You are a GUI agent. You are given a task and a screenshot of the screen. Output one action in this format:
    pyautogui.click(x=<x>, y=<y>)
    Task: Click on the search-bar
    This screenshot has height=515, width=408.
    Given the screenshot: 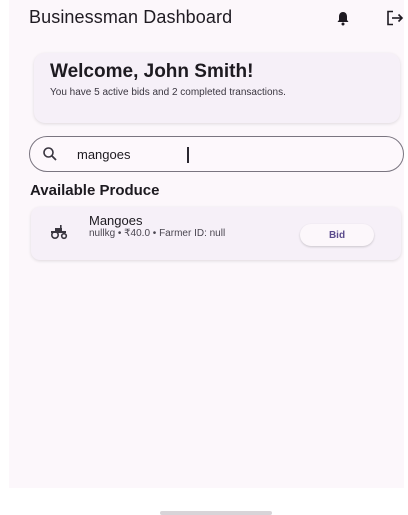 What is the action you would take?
    pyautogui.click(x=216, y=154)
    